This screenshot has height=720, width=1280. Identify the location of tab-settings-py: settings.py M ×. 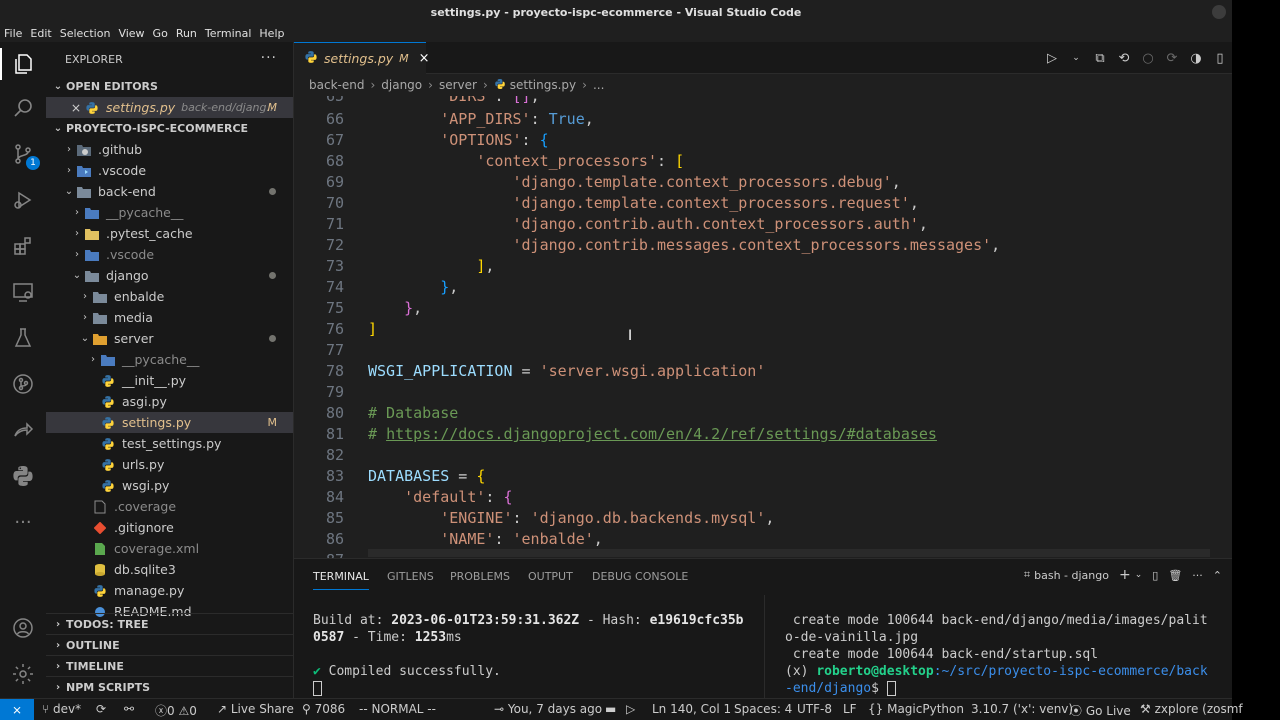
(362, 58).